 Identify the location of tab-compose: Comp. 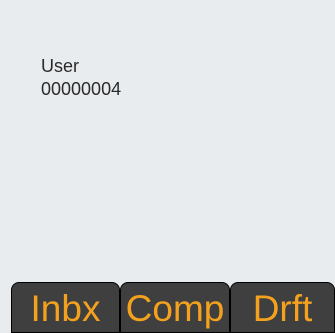
(175, 307).